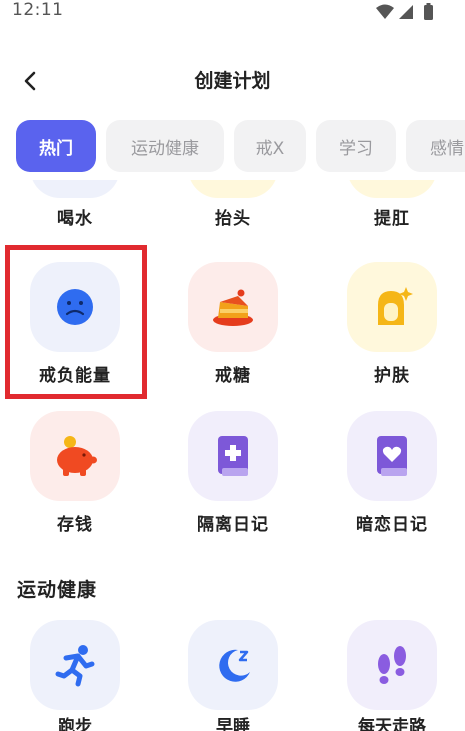 This screenshot has width=465, height=731. I want to click on tab-quit-x: 戒X, so click(270, 146).